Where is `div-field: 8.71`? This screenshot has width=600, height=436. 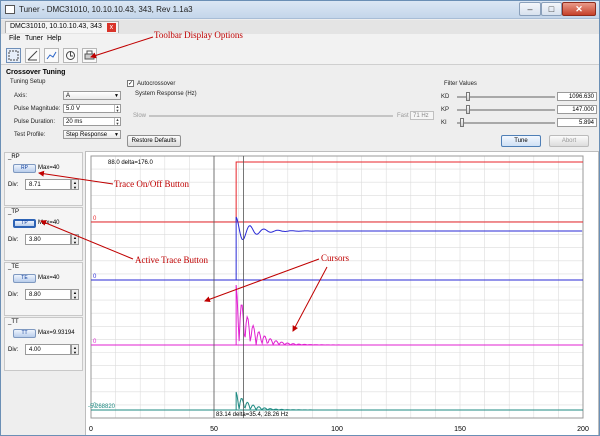
div-field: 8.71 is located at coordinates (48, 184).